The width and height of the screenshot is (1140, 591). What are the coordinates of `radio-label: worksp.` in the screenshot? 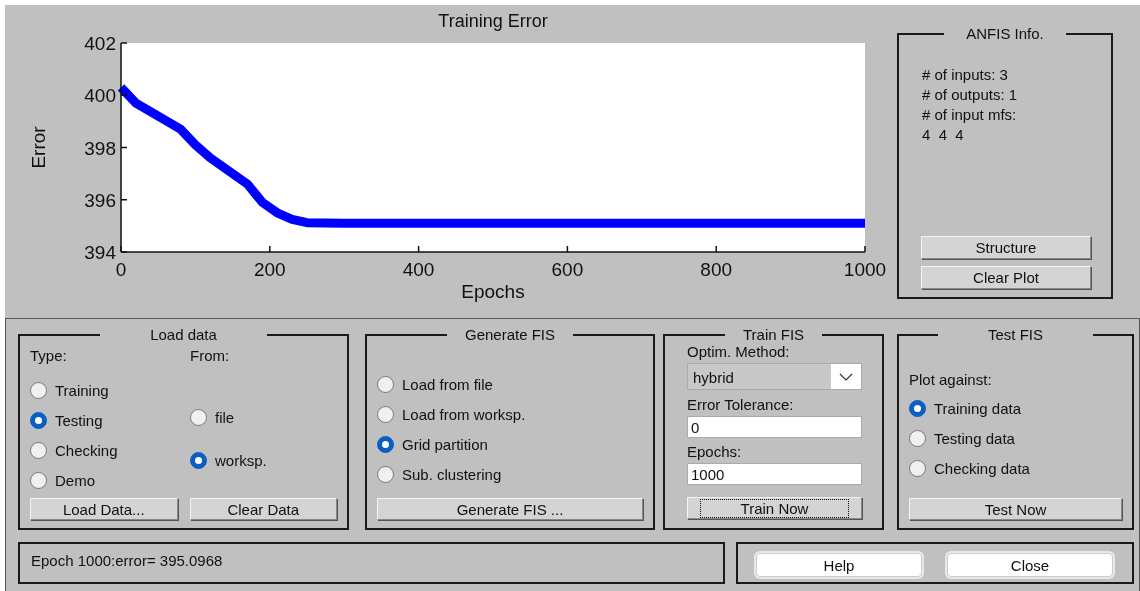 It's located at (241, 460).